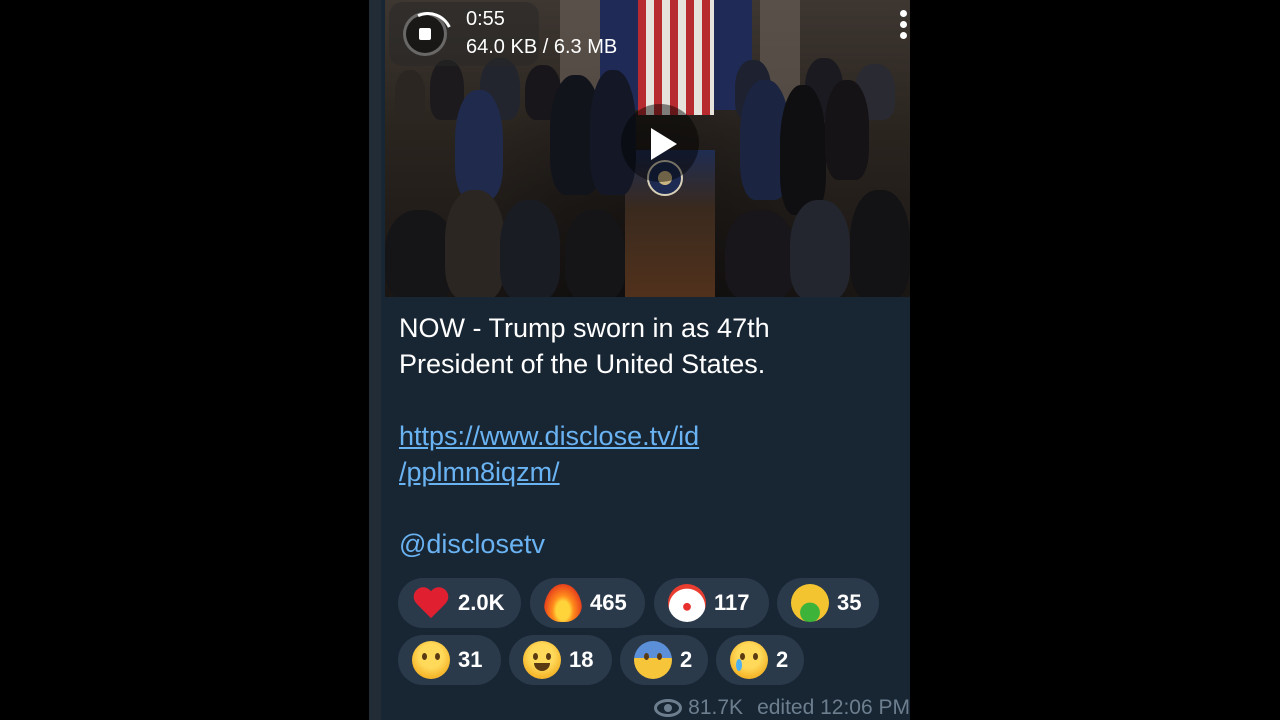  Describe the element at coordinates (849, 602) in the screenshot. I see `reaction-count: 35` at that location.